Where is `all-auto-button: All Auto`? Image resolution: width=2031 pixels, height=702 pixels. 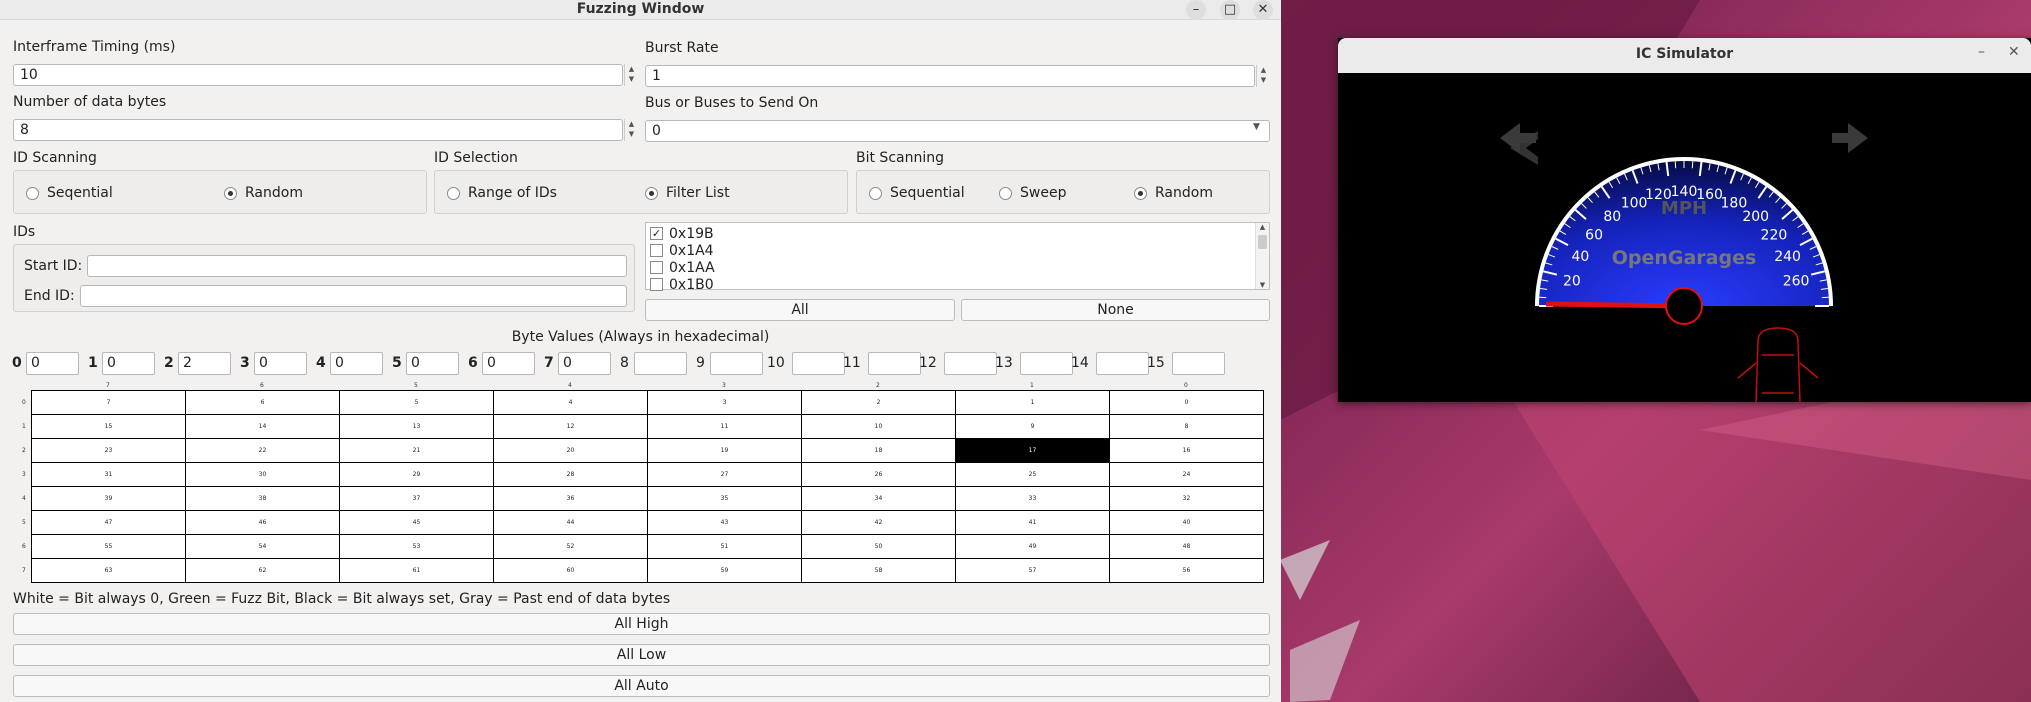
all-auto-button: All Auto is located at coordinates (641, 686).